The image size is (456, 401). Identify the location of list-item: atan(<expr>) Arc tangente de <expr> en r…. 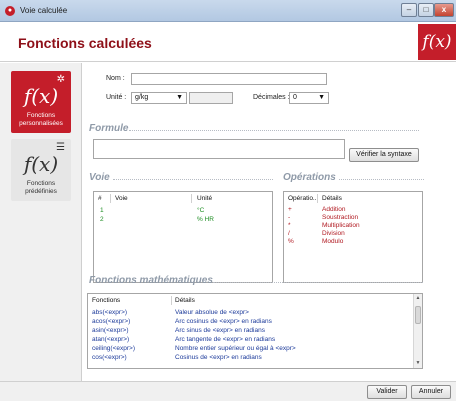
(251, 339).